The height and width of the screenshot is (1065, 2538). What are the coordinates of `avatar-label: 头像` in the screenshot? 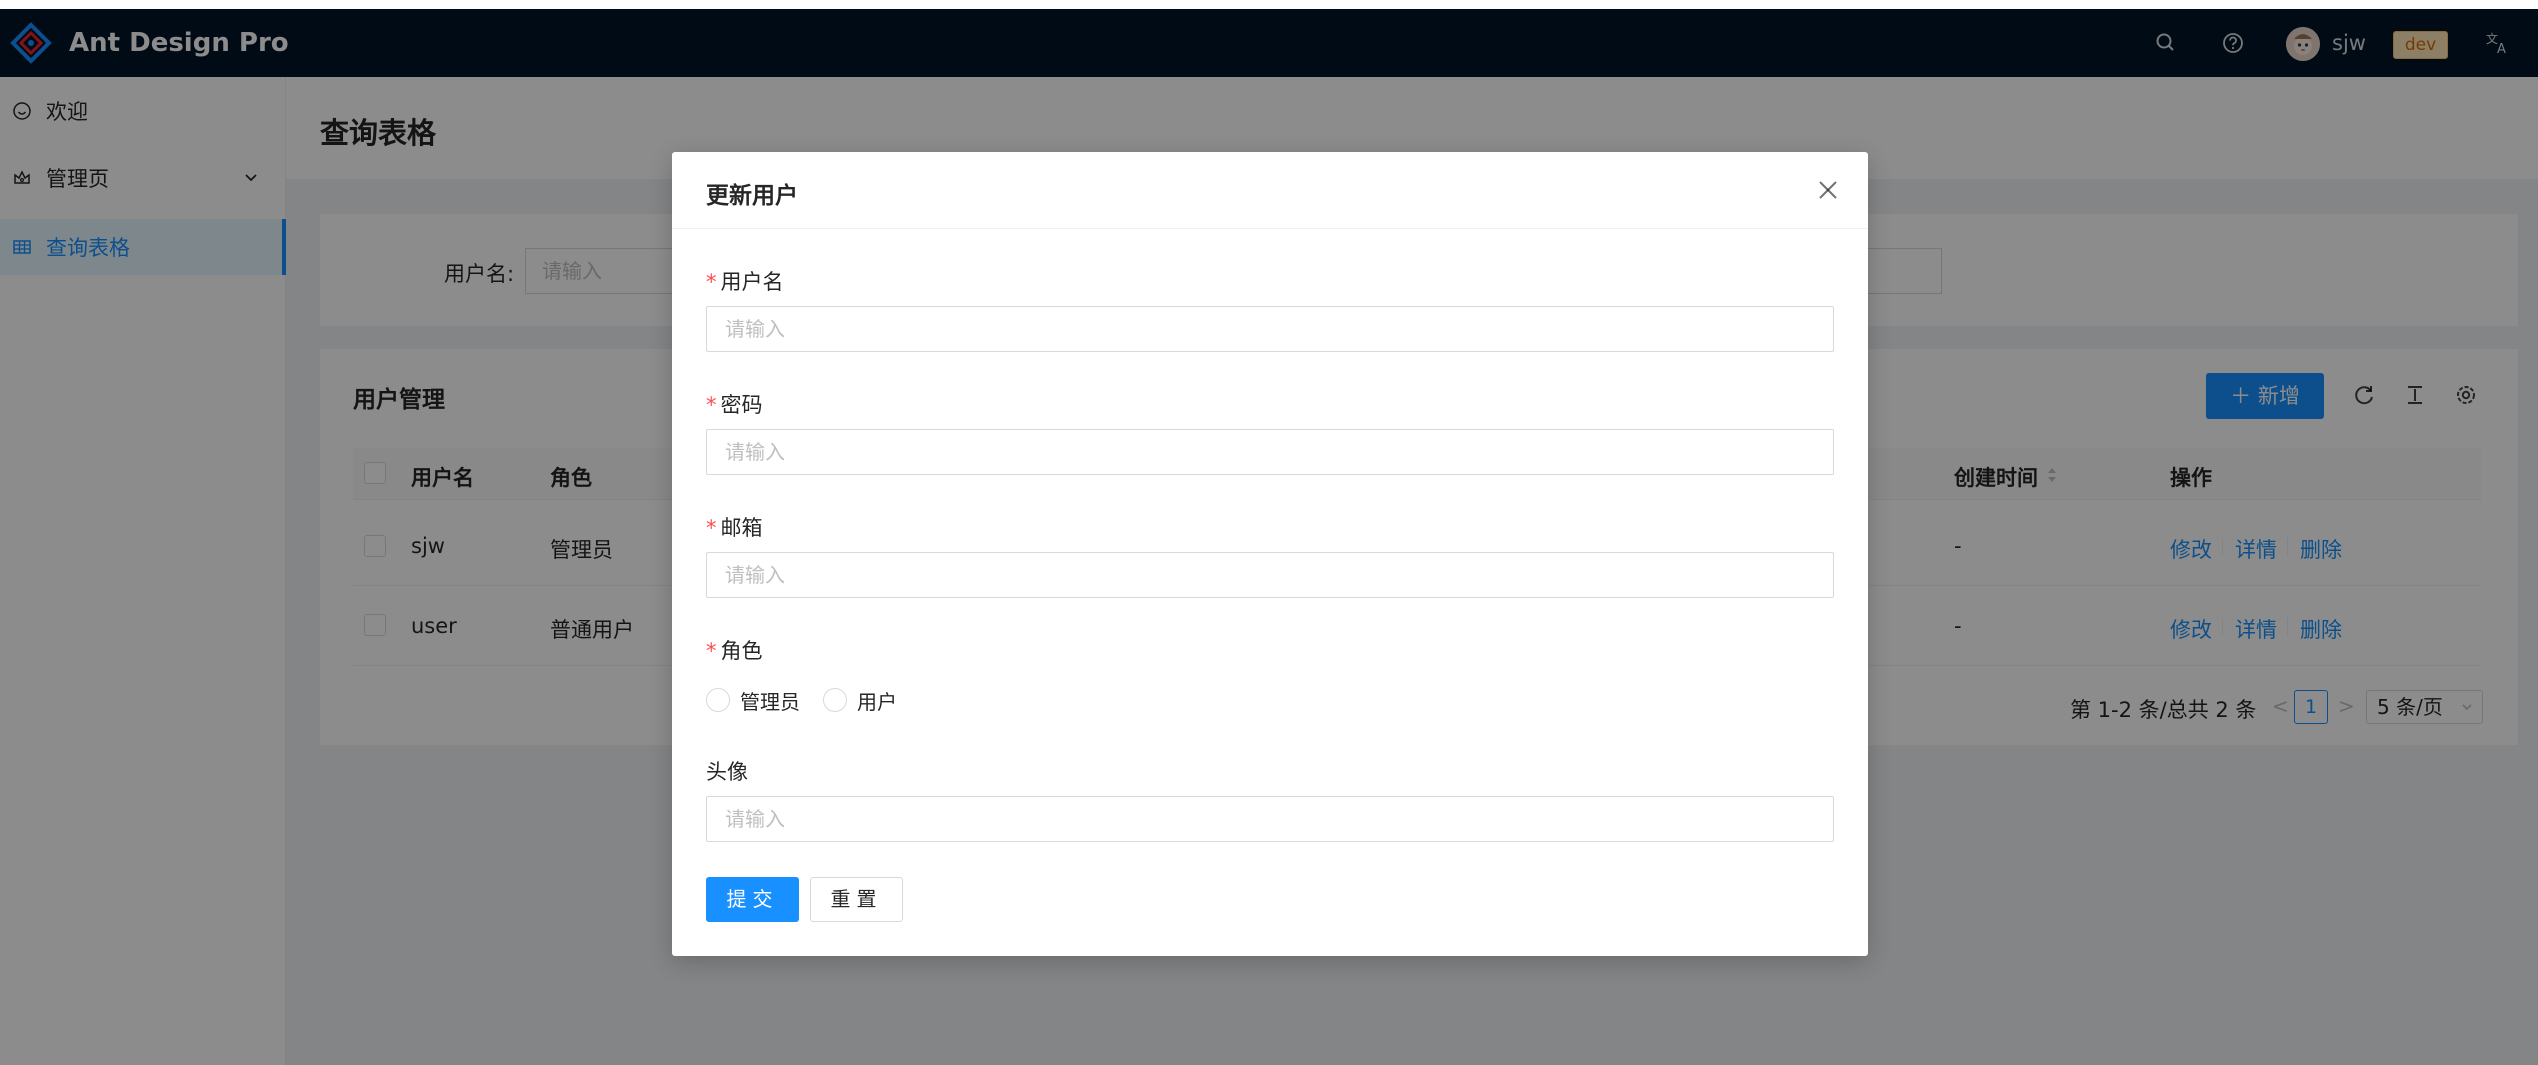 It's located at (727, 771).